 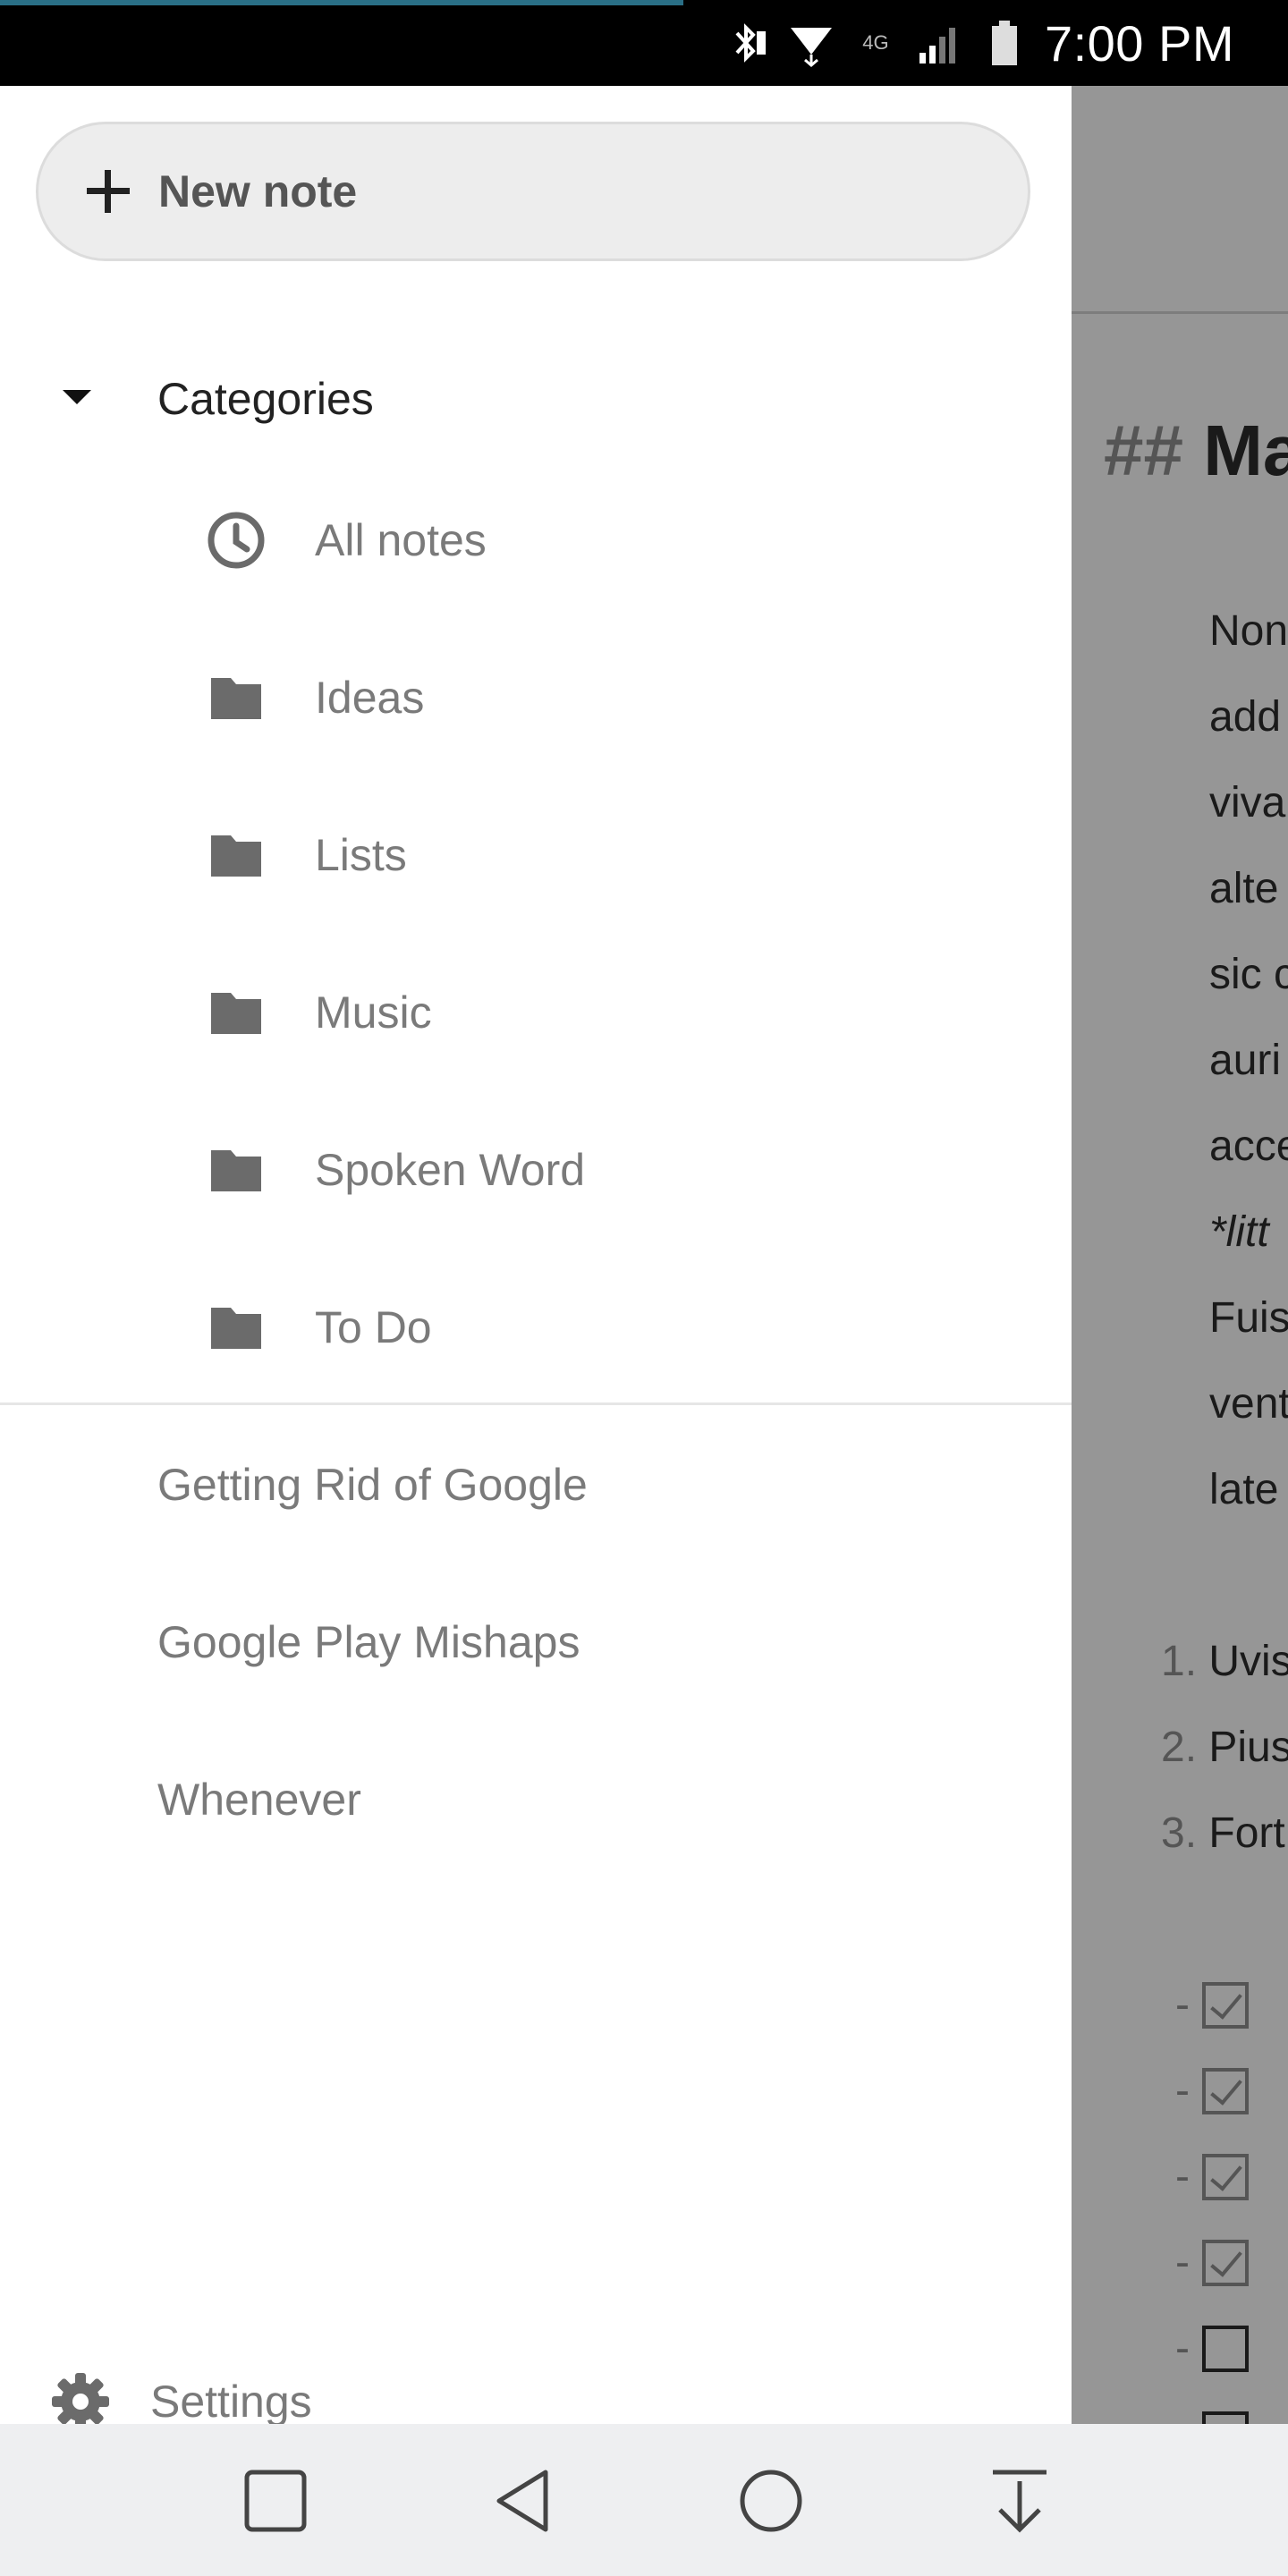 I want to click on paragraph-line: Non, so click(x=1248, y=631).